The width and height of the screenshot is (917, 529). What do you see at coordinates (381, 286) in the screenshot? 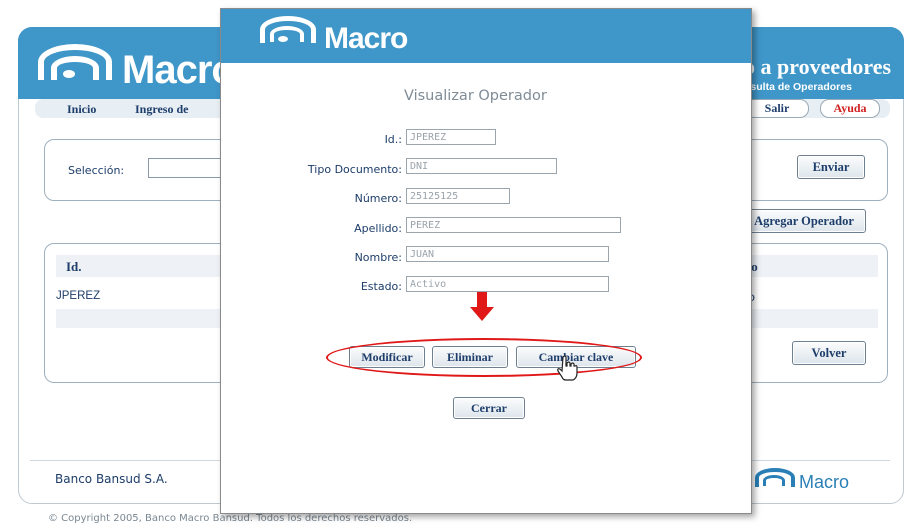
I see `field-estado-label: Estado:` at bounding box center [381, 286].